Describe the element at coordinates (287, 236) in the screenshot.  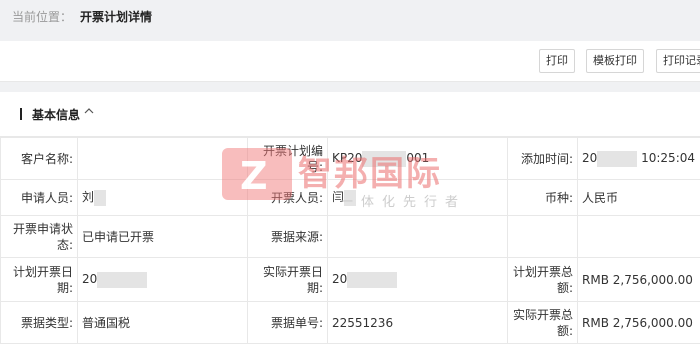
I see `invoice-source-label: 票据来源:` at that location.